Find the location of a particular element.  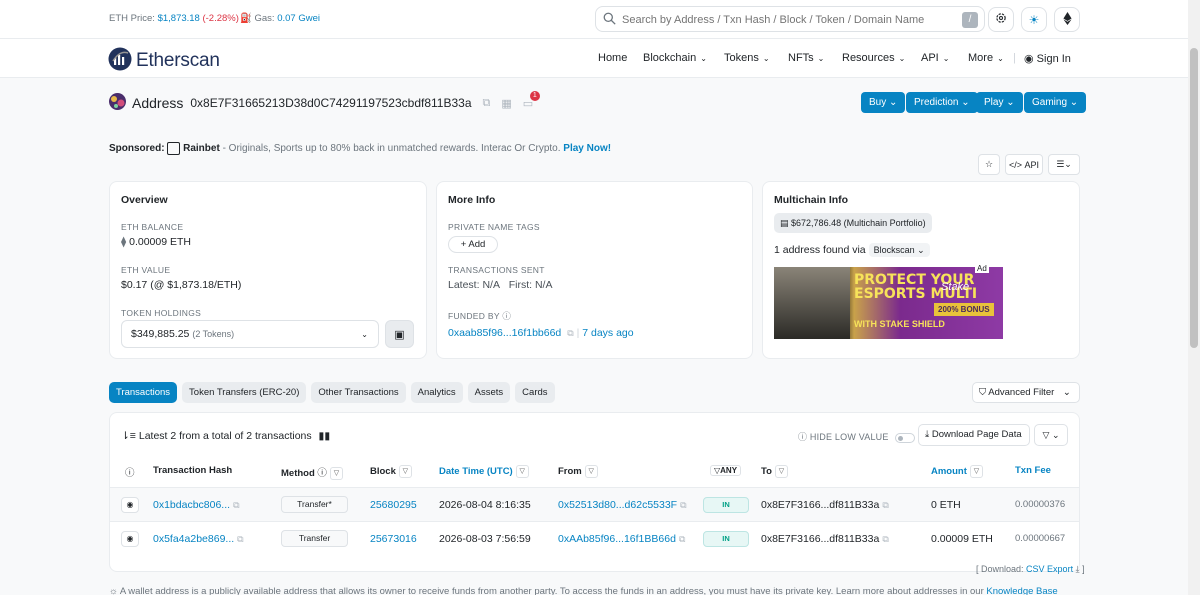

header-datetime: Date Time (UTC) ▽ is located at coordinates (484, 471).